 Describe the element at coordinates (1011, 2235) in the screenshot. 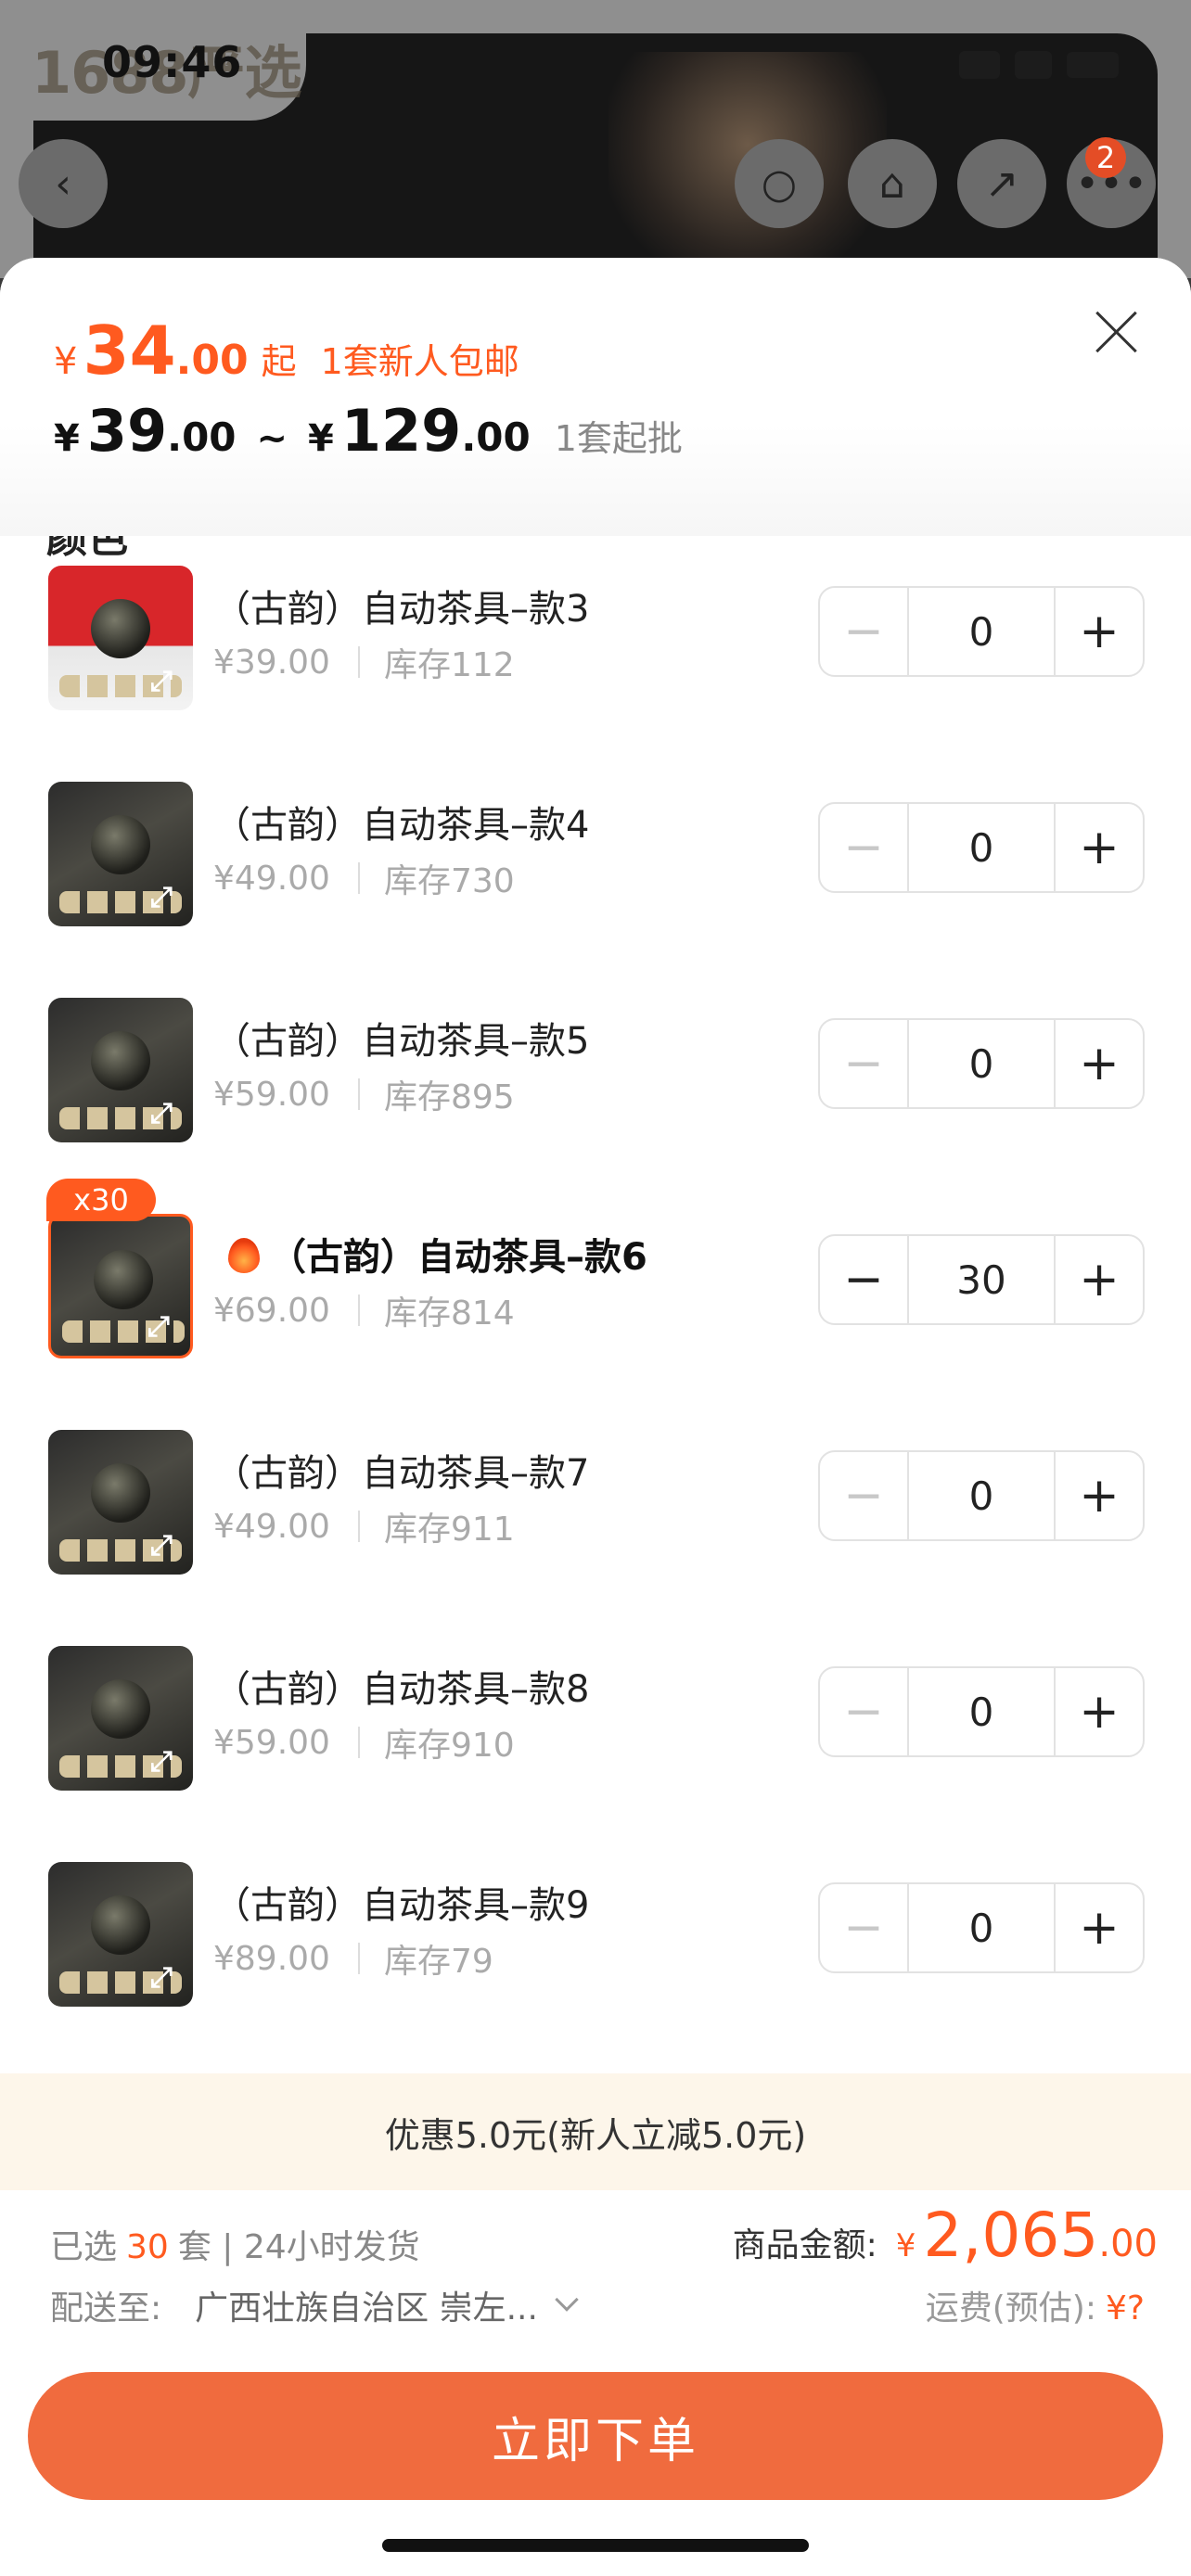

I see `amount-integer: 2,065` at that location.